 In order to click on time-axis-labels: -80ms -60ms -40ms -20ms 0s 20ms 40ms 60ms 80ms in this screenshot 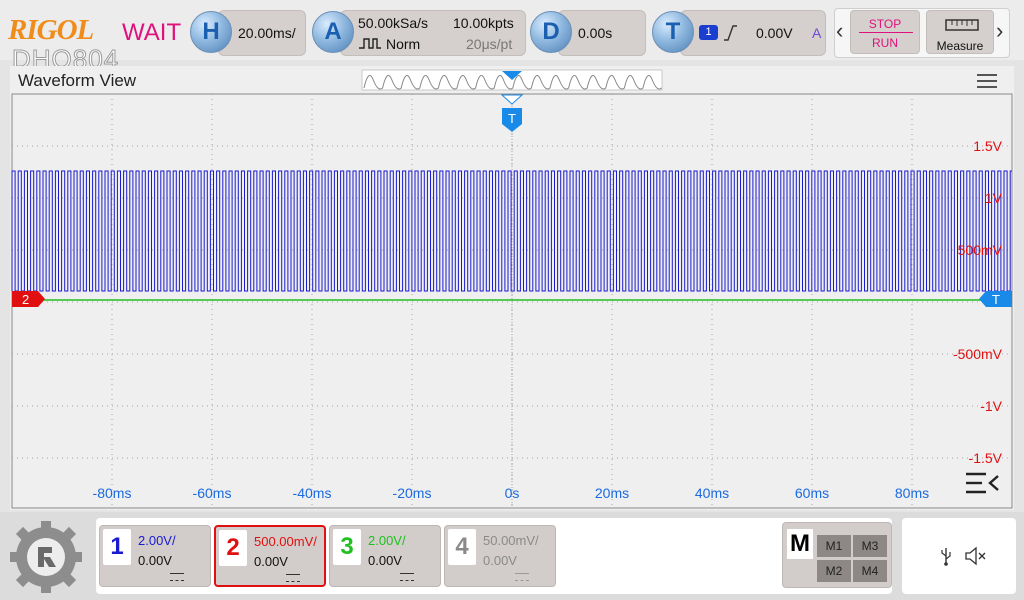, I will do `click(511, 493)`.